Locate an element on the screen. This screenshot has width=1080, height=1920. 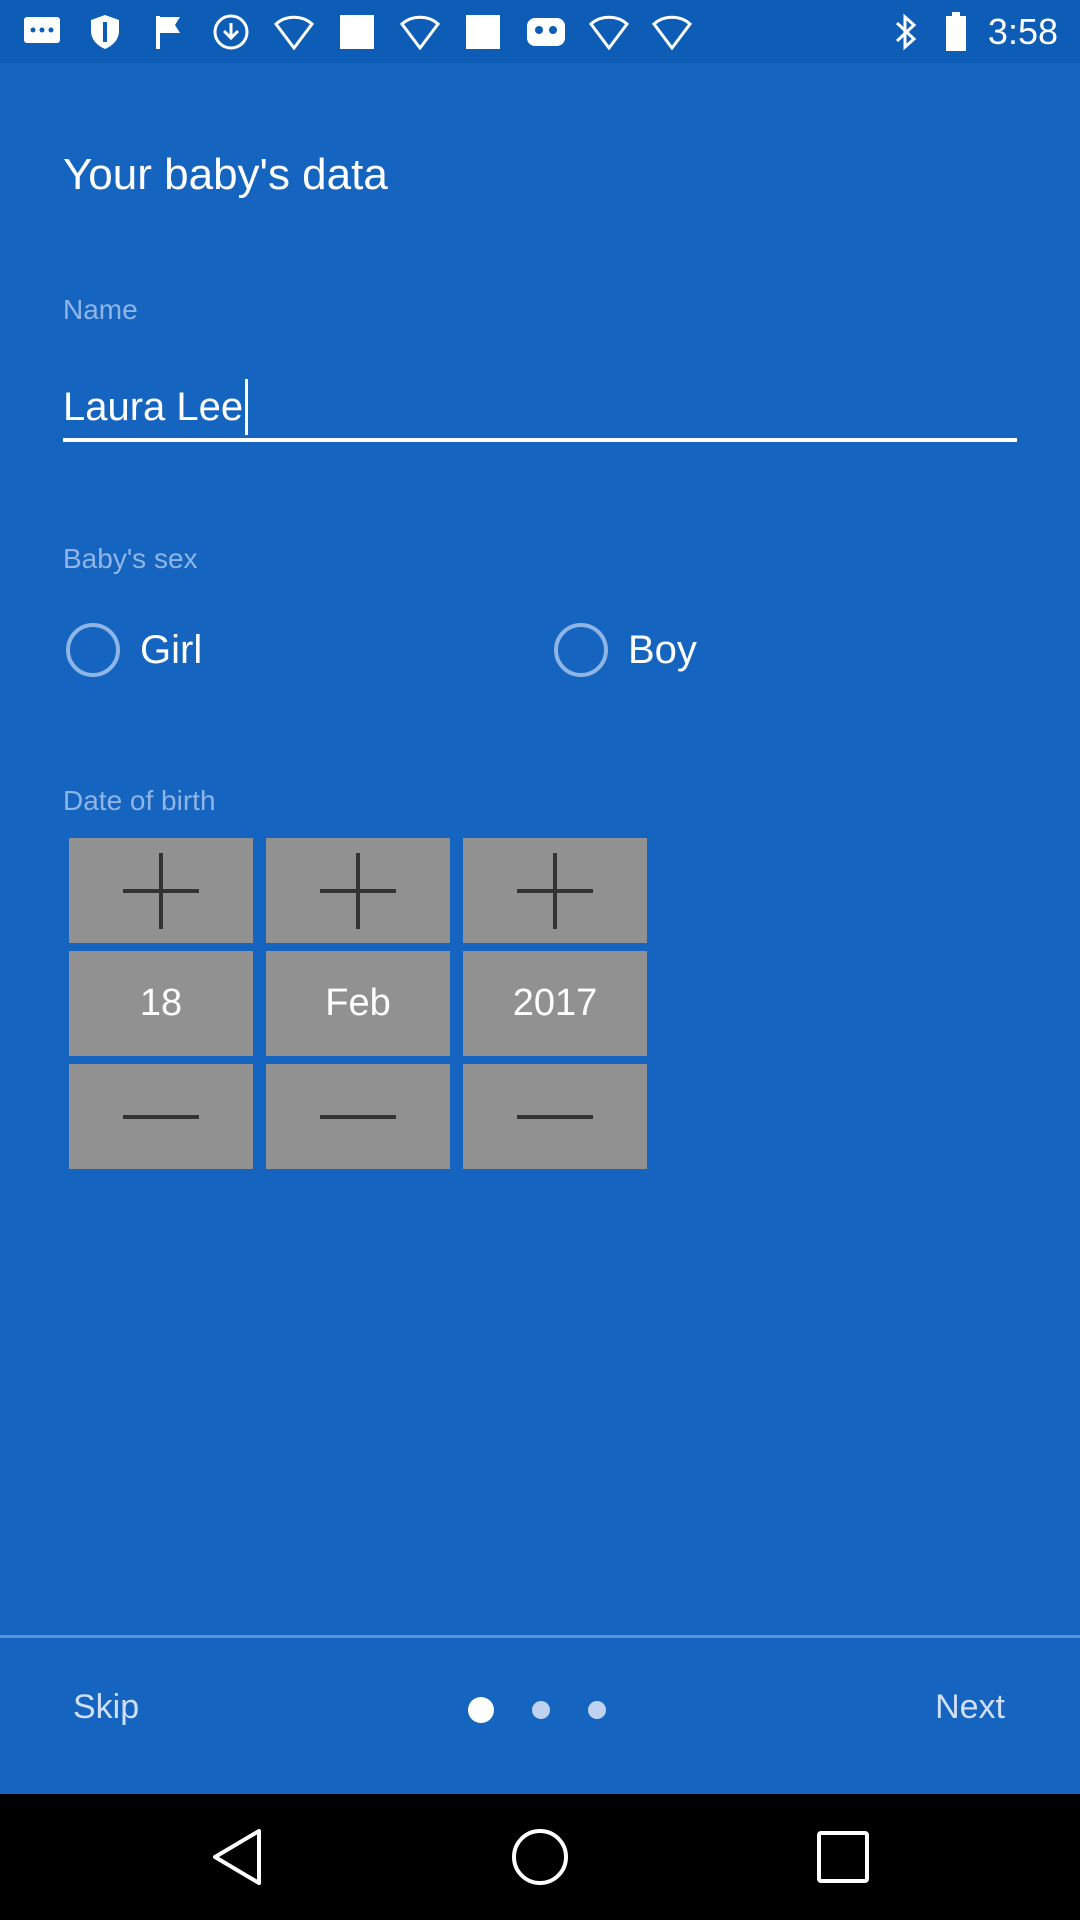
sex-label: Baby's sex is located at coordinates (130, 558).